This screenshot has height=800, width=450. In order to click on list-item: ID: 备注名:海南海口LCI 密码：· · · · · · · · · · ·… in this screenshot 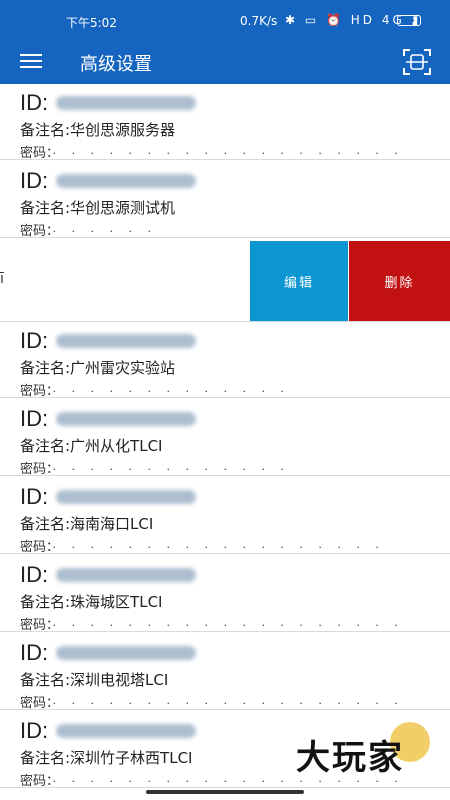, I will do `click(225, 516)`.